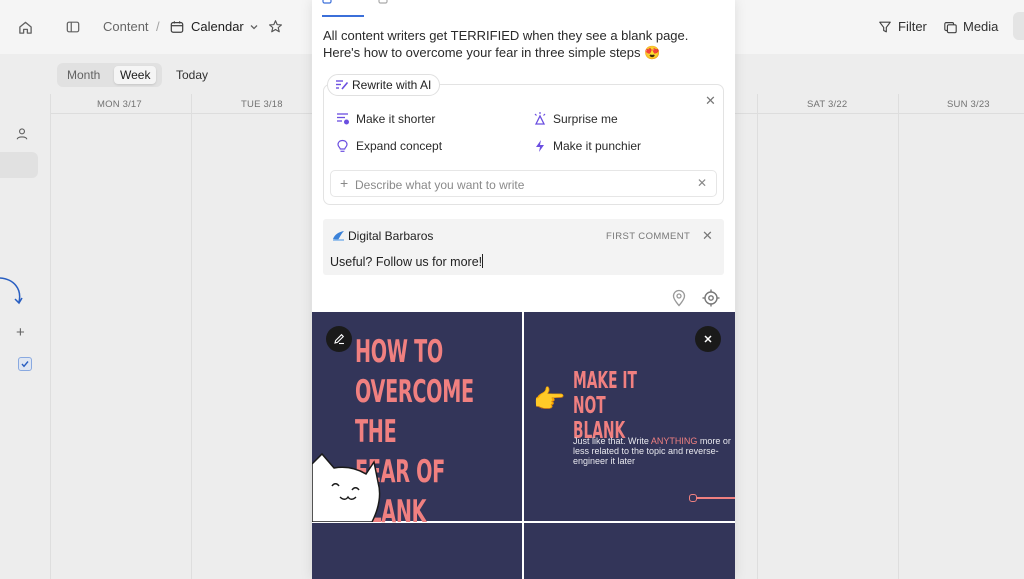 Image resolution: width=1024 pixels, height=579 pixels. I want to click on active-tab-indicator, so click(343, 16).